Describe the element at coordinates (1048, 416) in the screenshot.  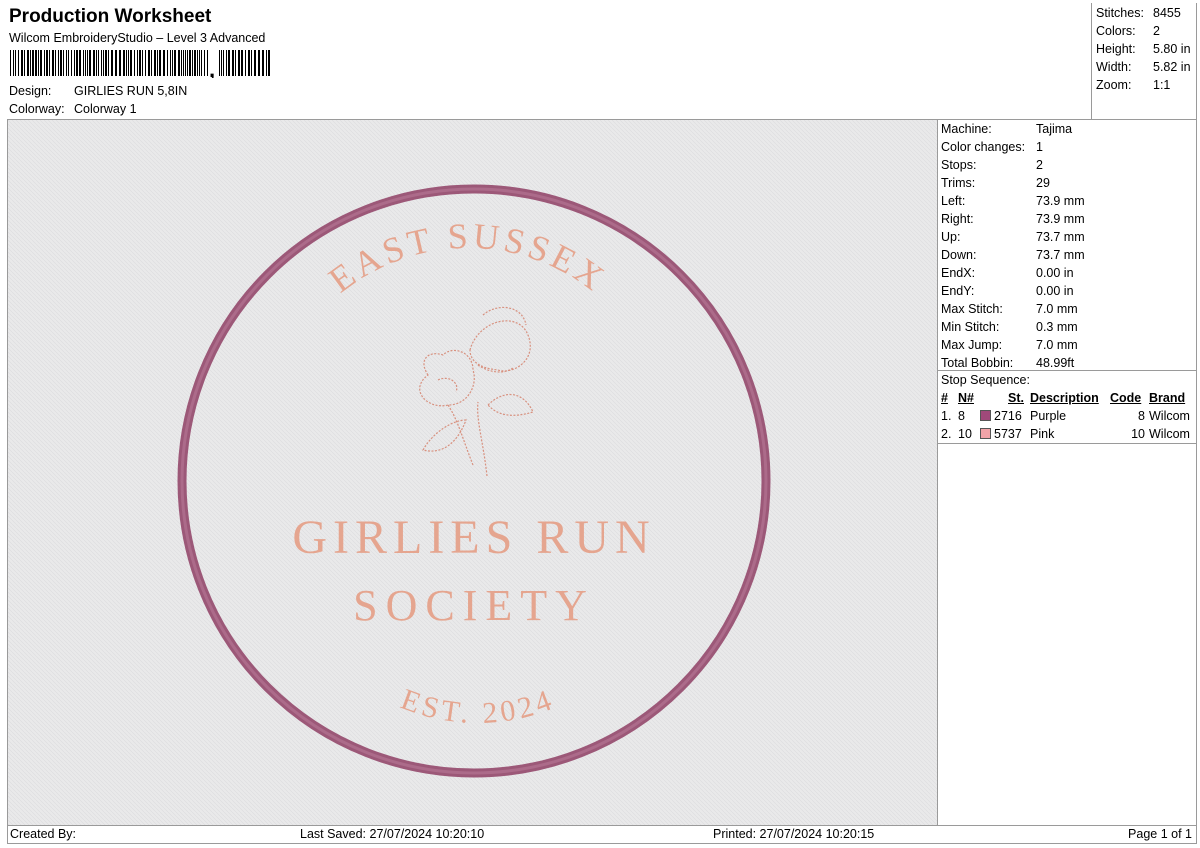
I see `row-description: Purple` at that location.